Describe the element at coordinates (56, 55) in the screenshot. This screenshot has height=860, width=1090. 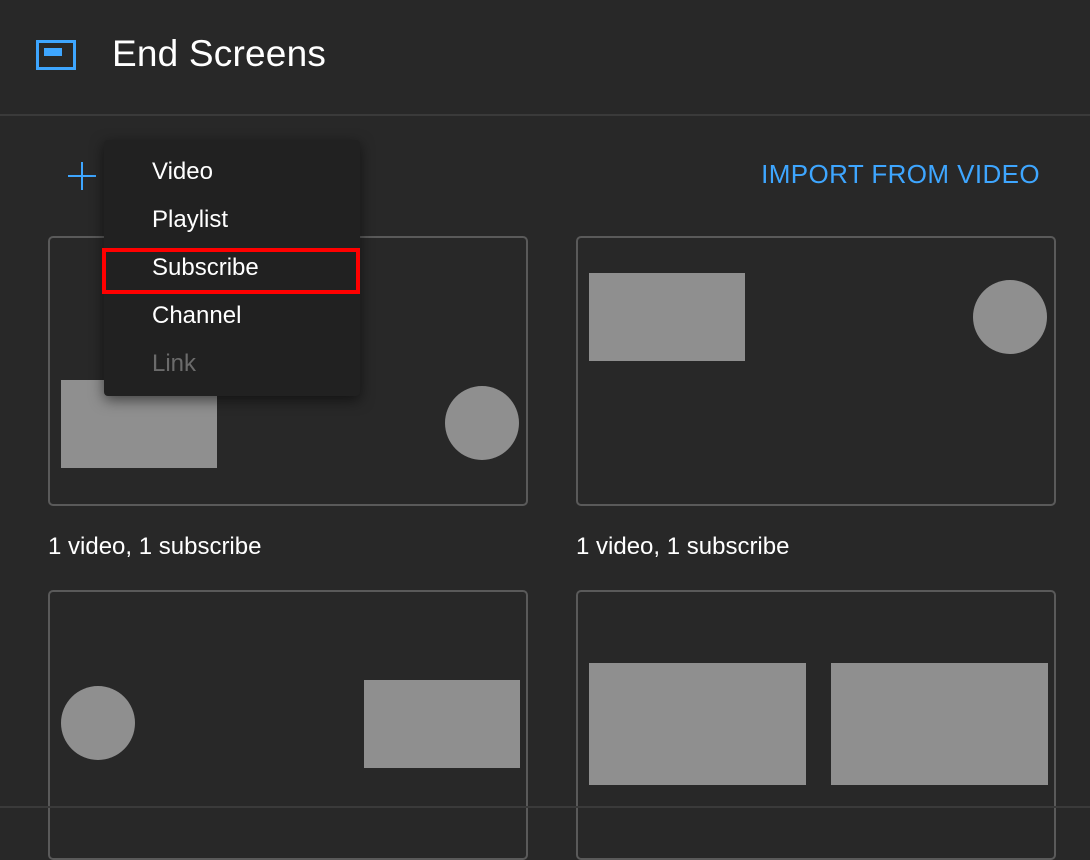
I see `end-screen-icon` at that location.